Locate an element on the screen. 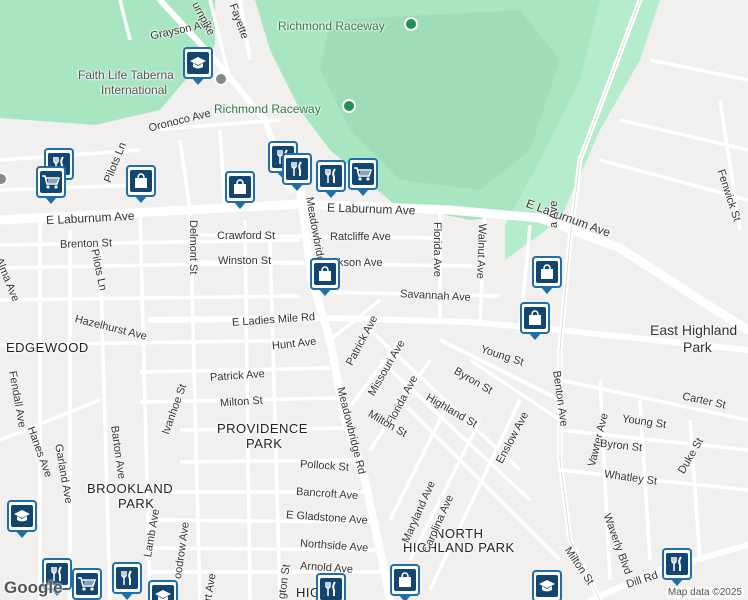  google-logo: Google is located at coordinates (33, 588).